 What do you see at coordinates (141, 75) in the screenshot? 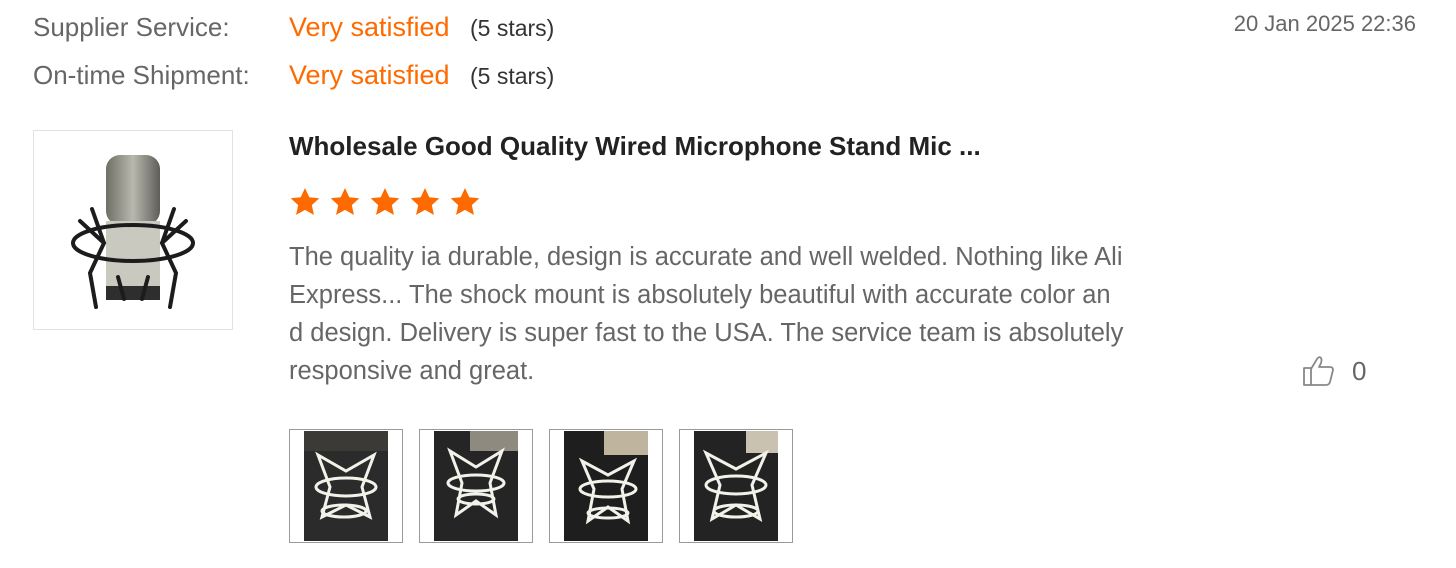
I see `ontime-shipment-label: On-time Shipment:` at bounding box center [141, 75].